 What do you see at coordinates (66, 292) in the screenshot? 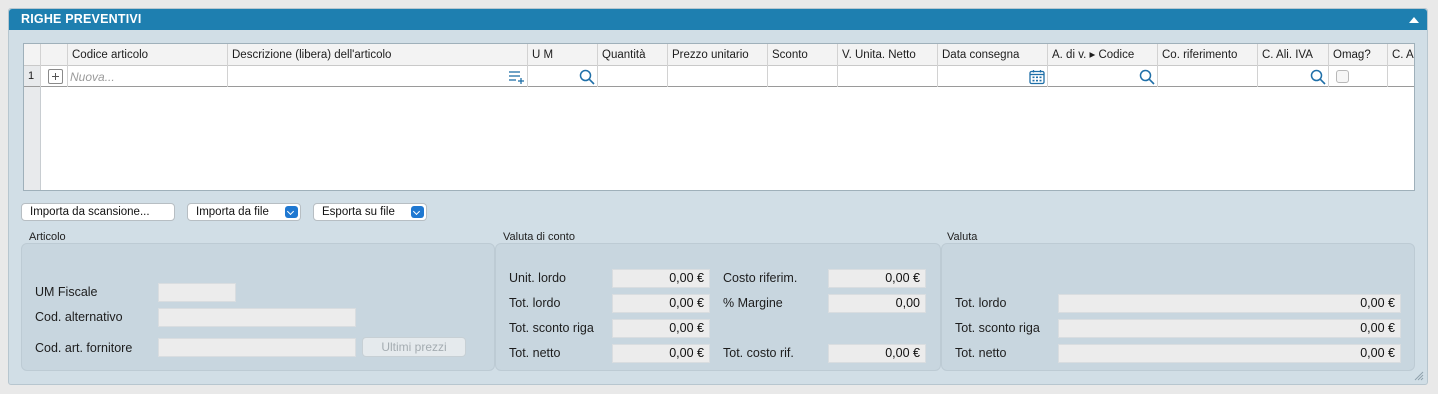
I see `um-fiscale-label: UM Fiscale` at bounding box center [66, 292].